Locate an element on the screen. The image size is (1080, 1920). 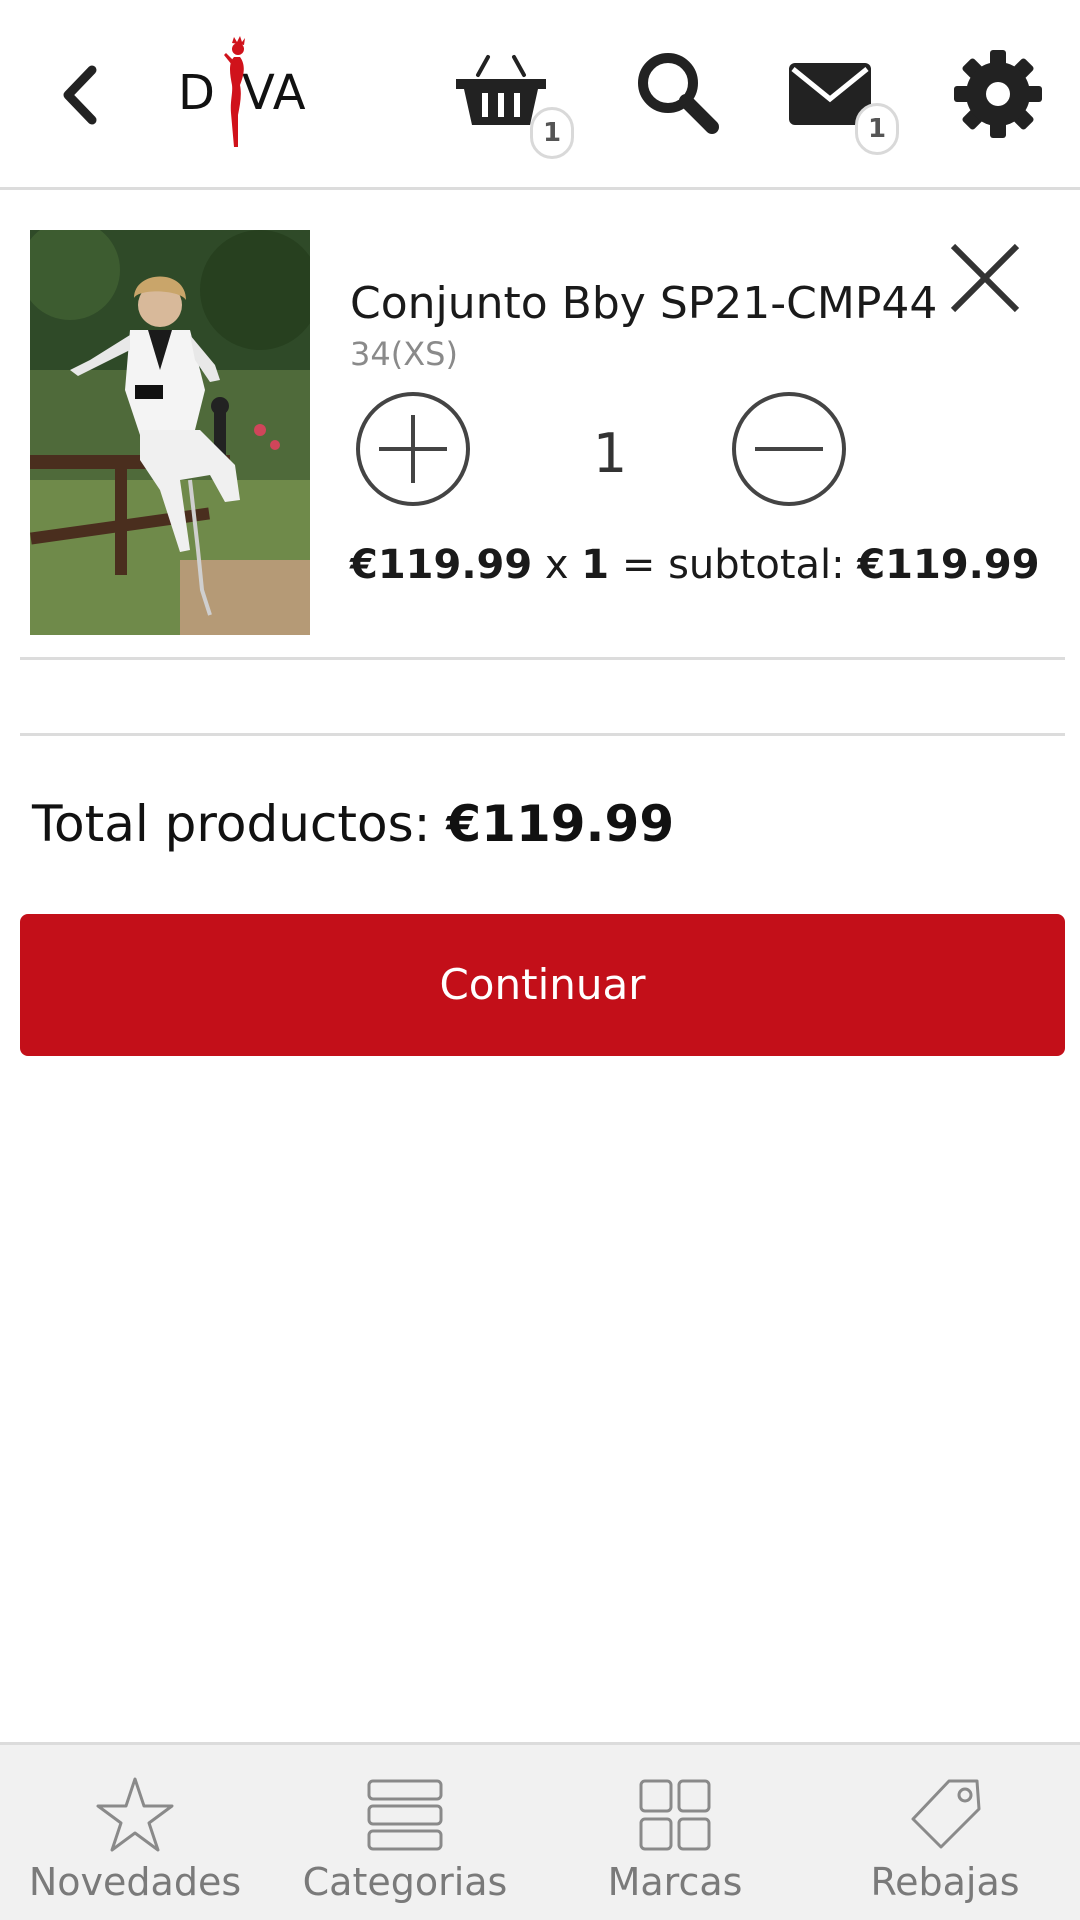
close-icon is located at coordinates (985, 278).